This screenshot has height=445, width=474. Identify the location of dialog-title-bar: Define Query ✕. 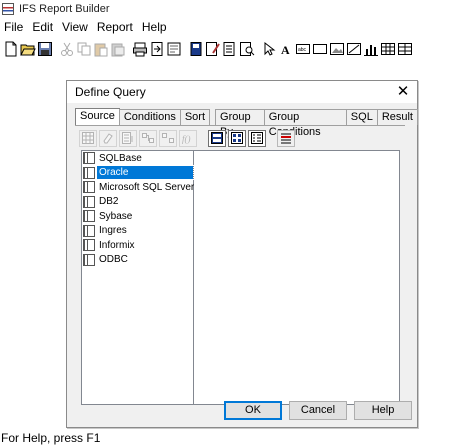
(242, 92).